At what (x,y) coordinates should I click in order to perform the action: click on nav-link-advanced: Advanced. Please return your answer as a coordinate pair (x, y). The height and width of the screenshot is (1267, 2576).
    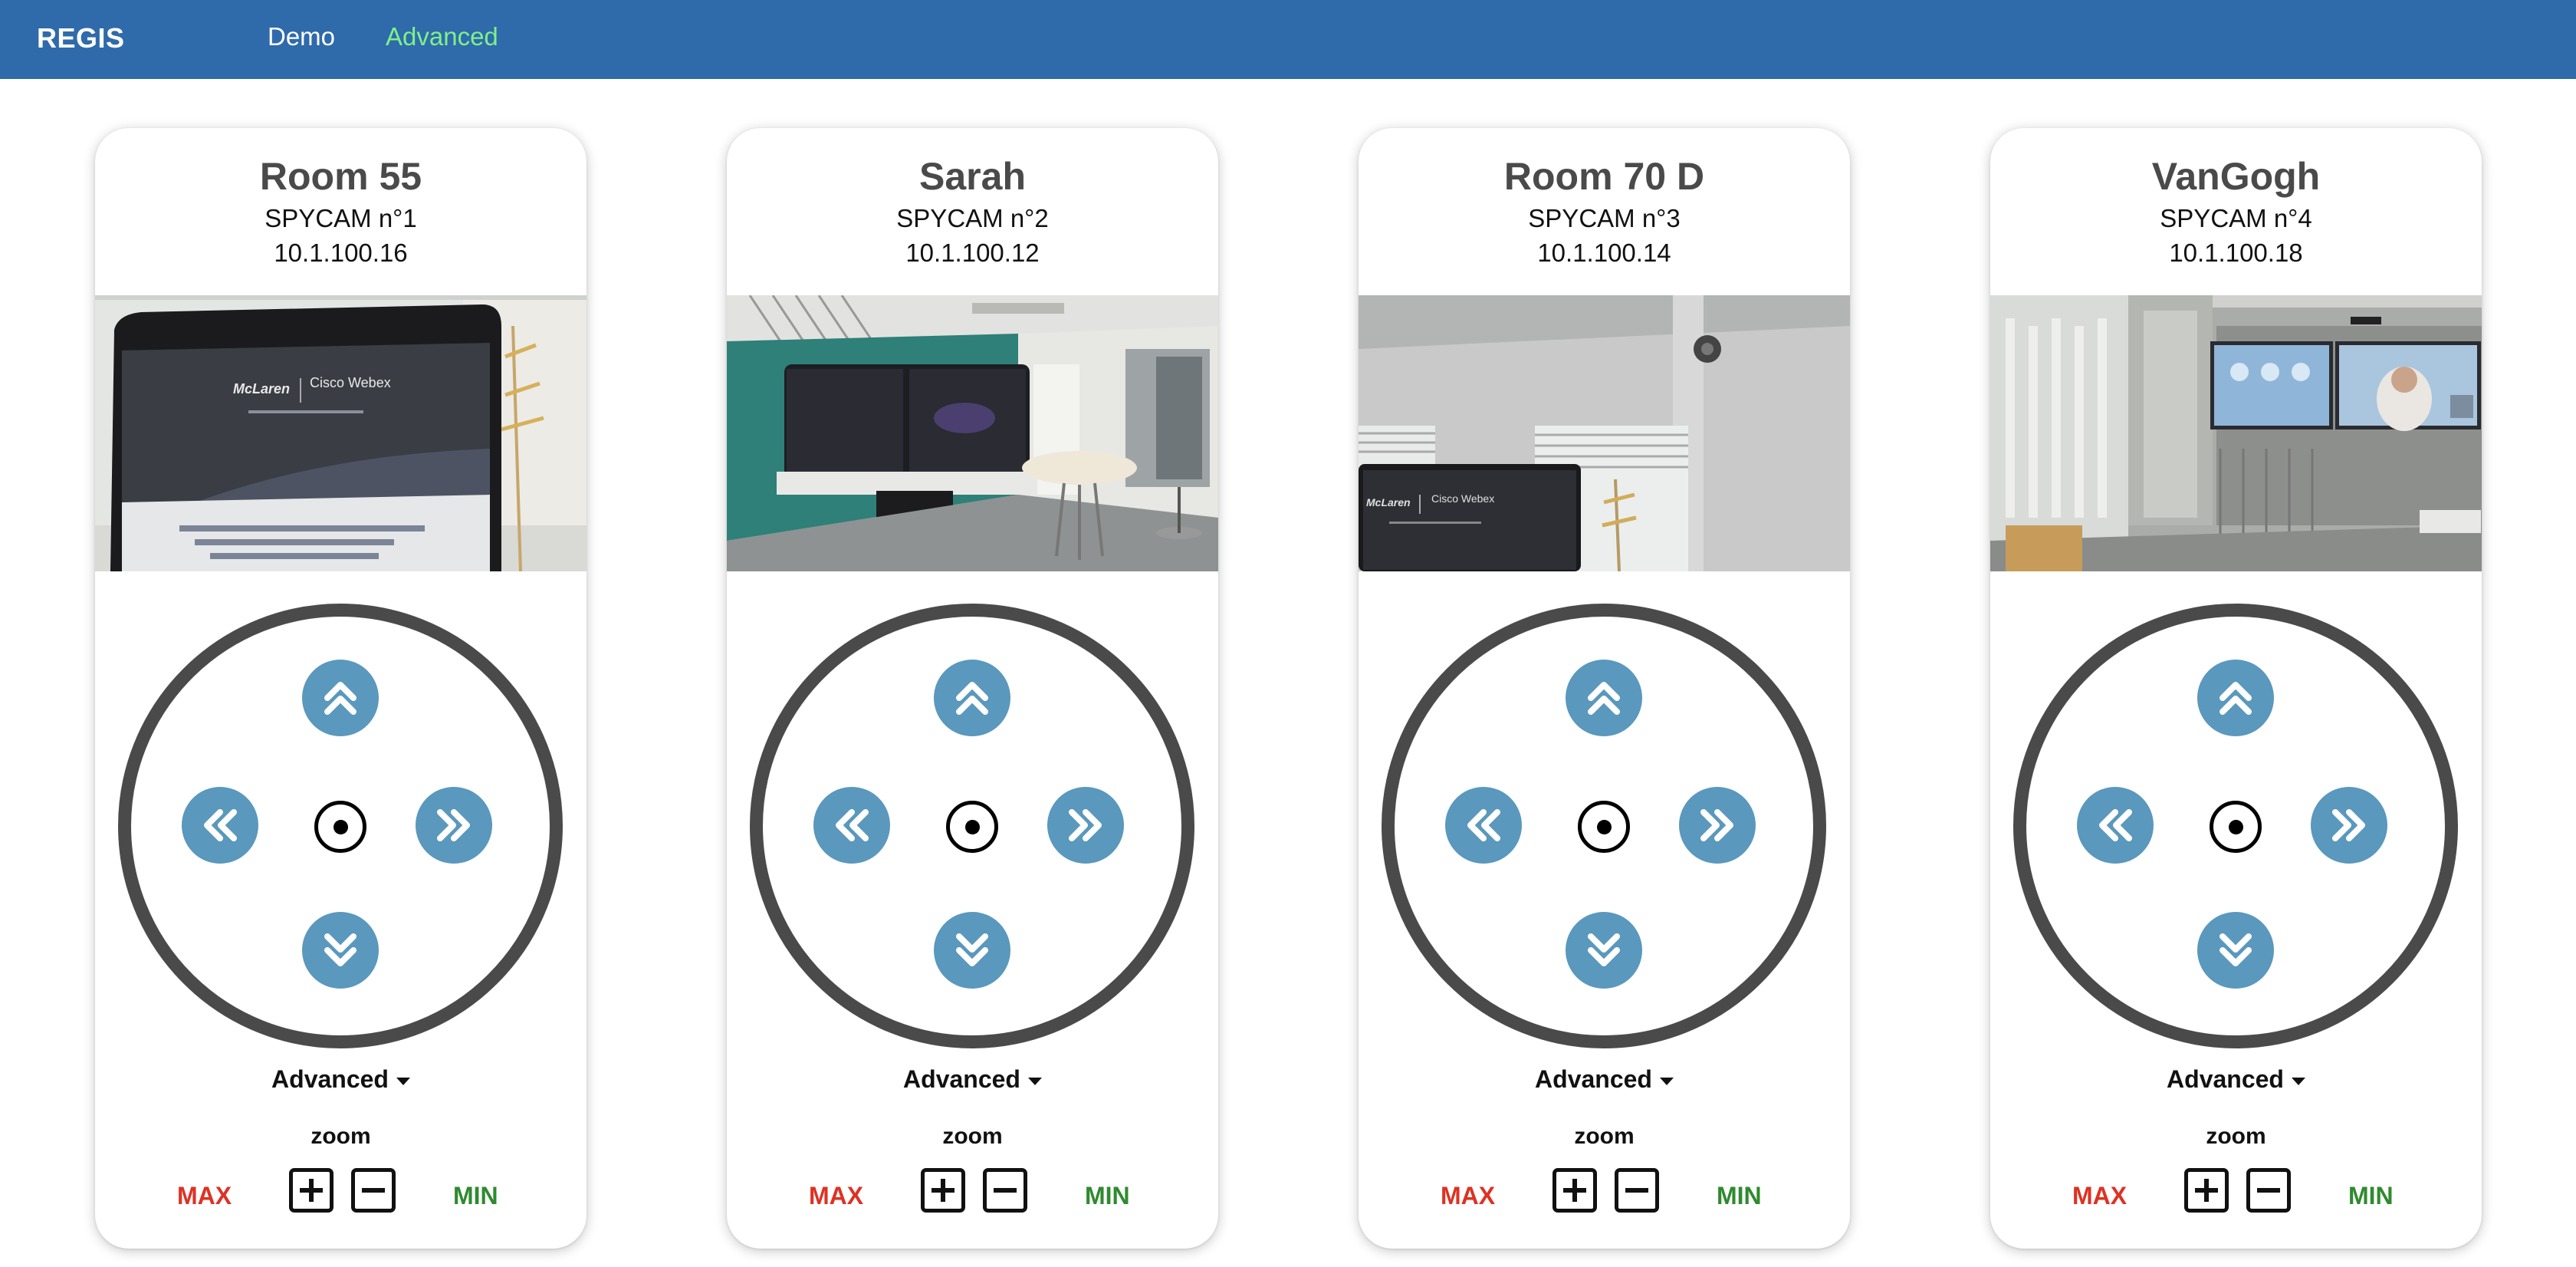
    Looking at the image, I should click on (442, 37).